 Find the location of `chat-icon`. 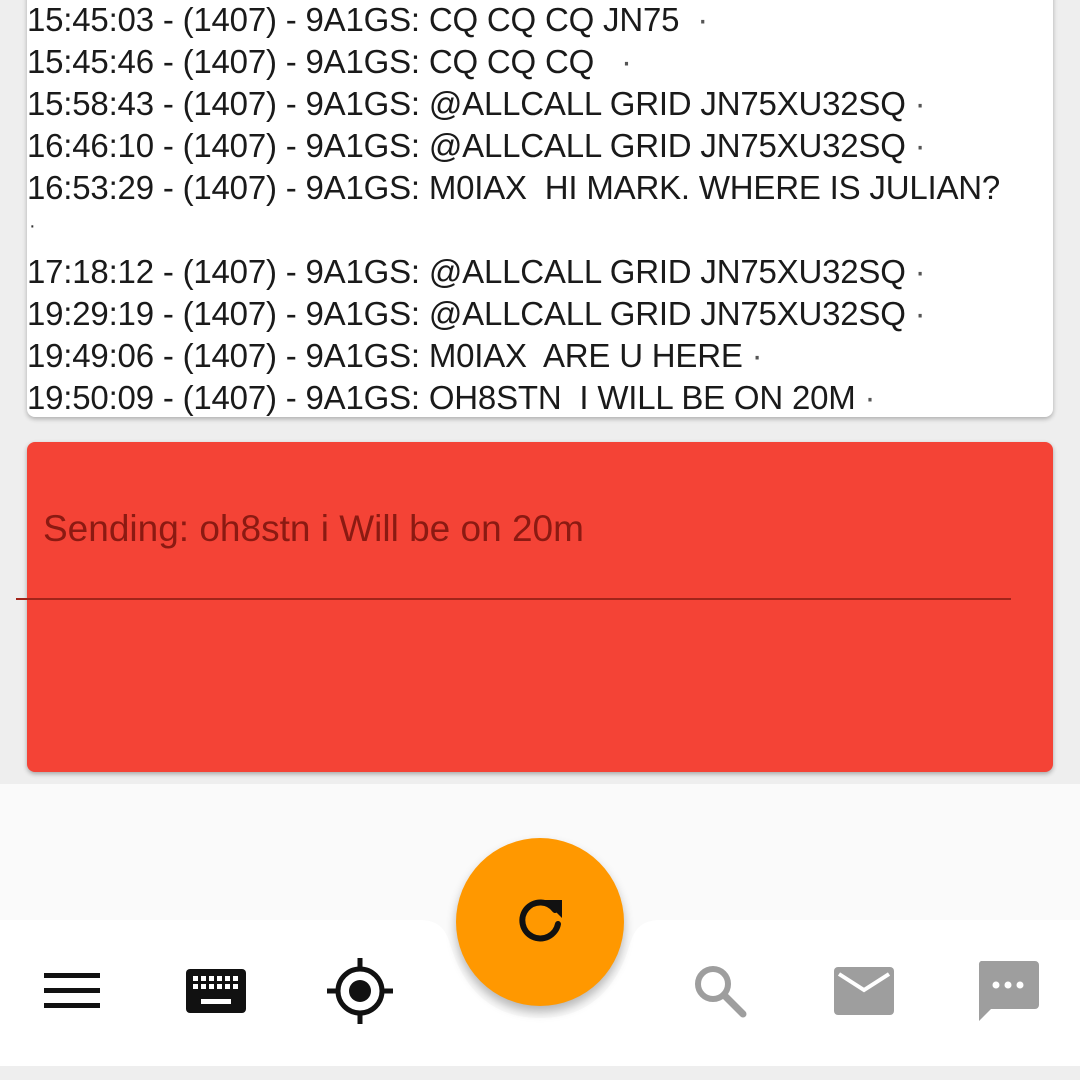

chat-icon is located at coordinates (1008, 993).